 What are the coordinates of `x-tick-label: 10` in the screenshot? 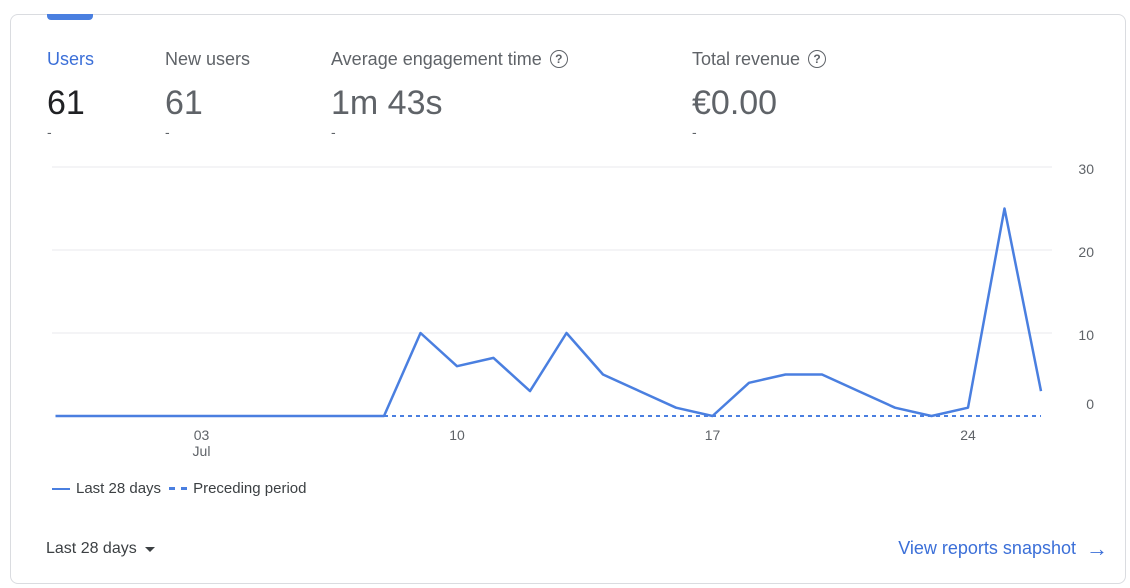 It's located at (457, 435).